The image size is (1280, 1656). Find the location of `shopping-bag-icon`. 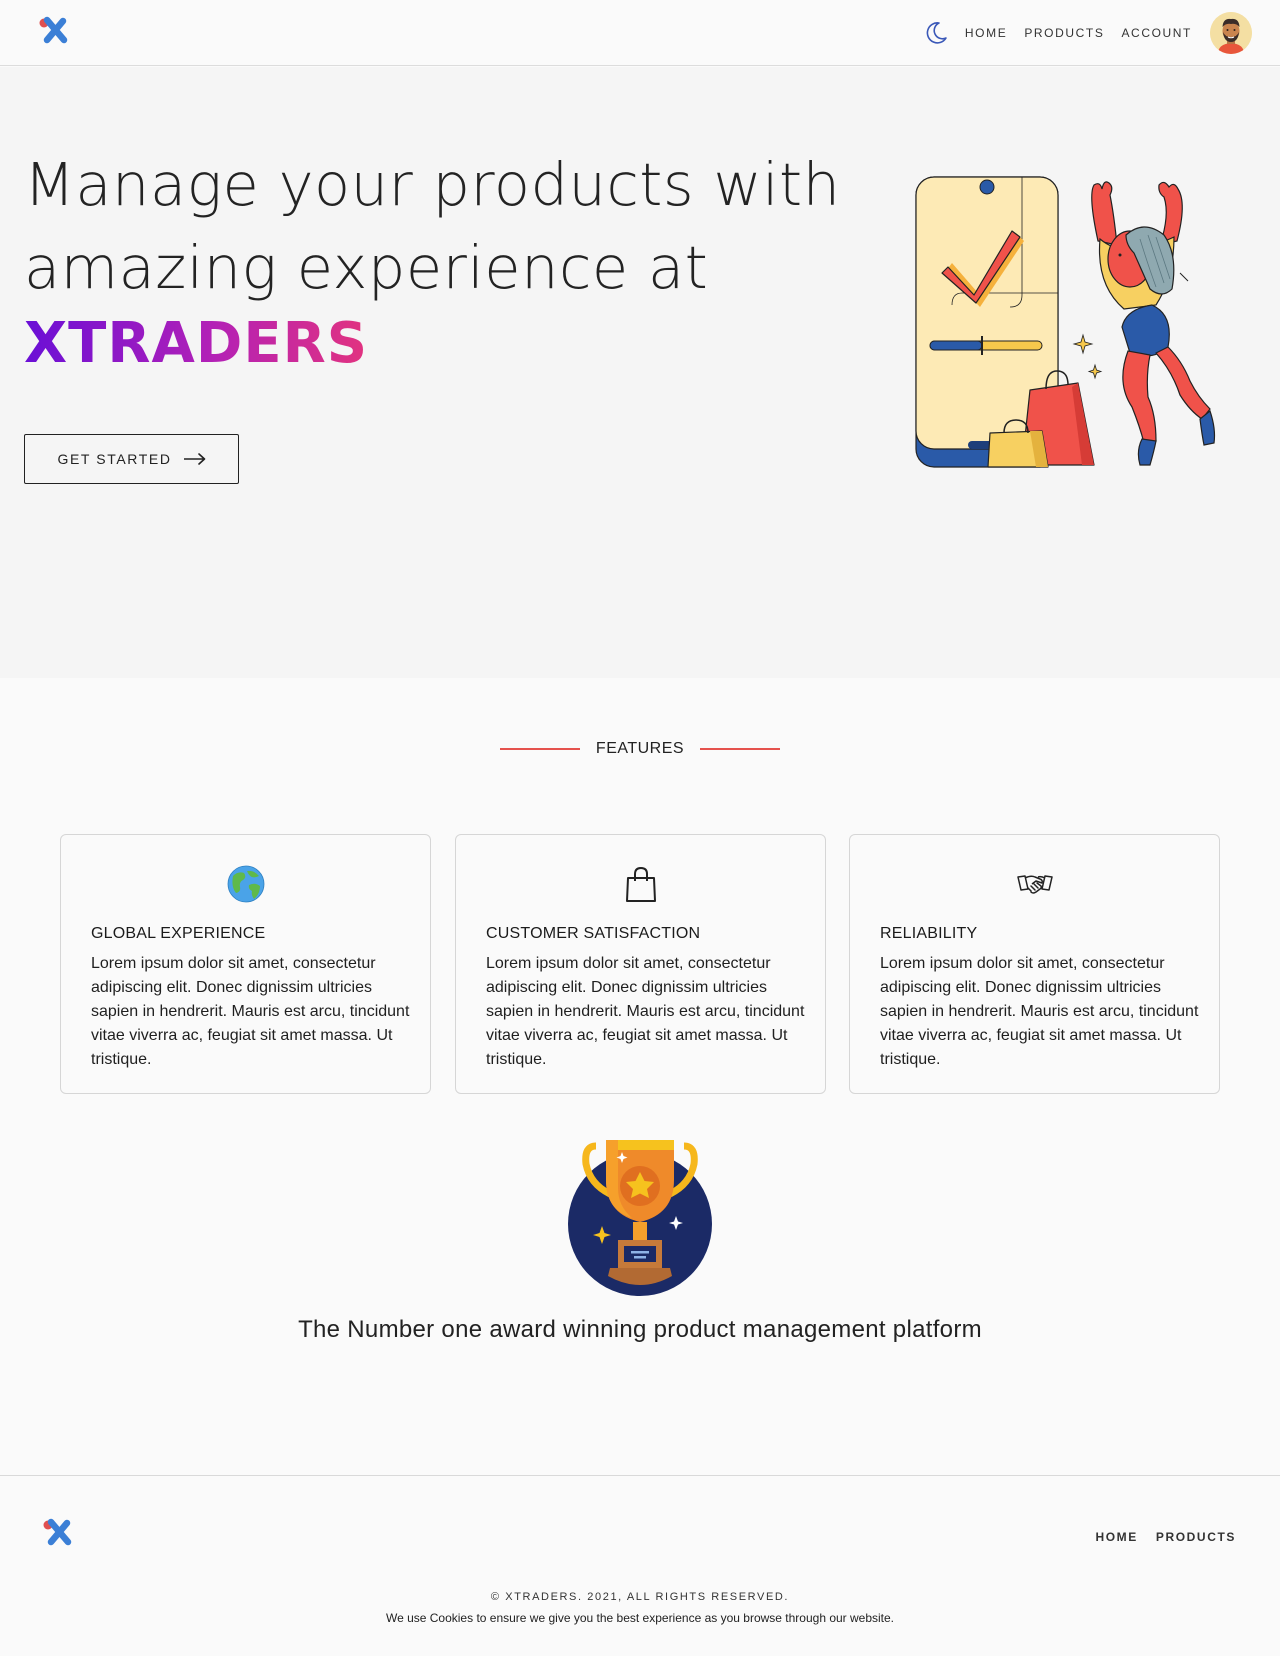

shopping-bag-icon is located at coordinates (640, 884).